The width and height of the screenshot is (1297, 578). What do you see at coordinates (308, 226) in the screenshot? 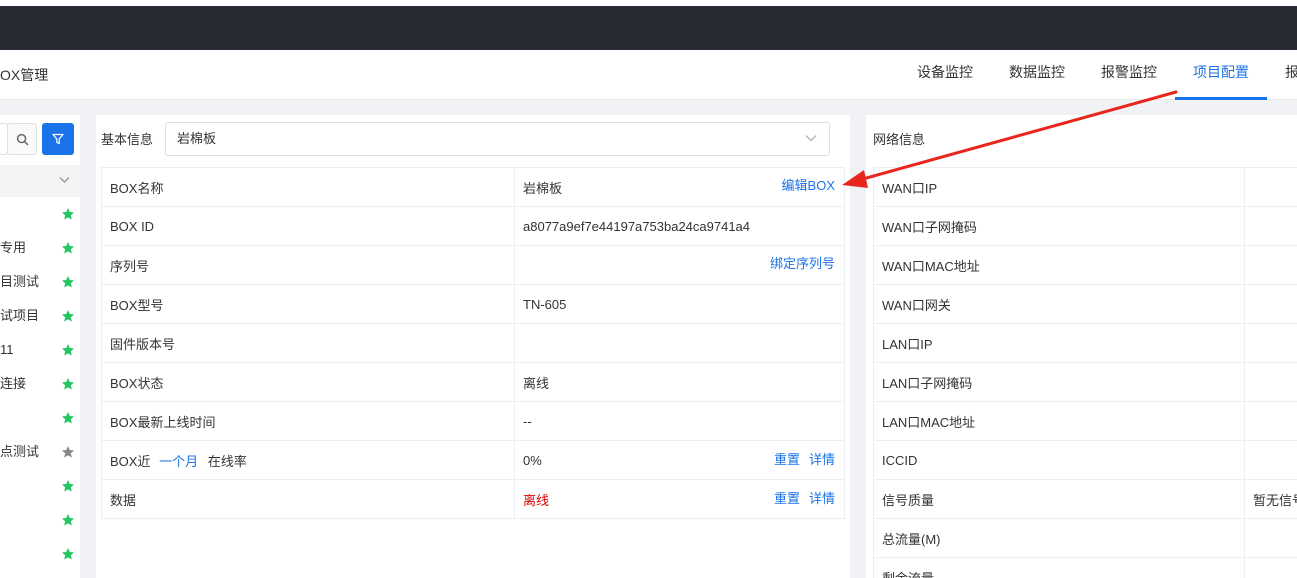
I see `row-key: BOX ID` at bounding box center [308, 226].